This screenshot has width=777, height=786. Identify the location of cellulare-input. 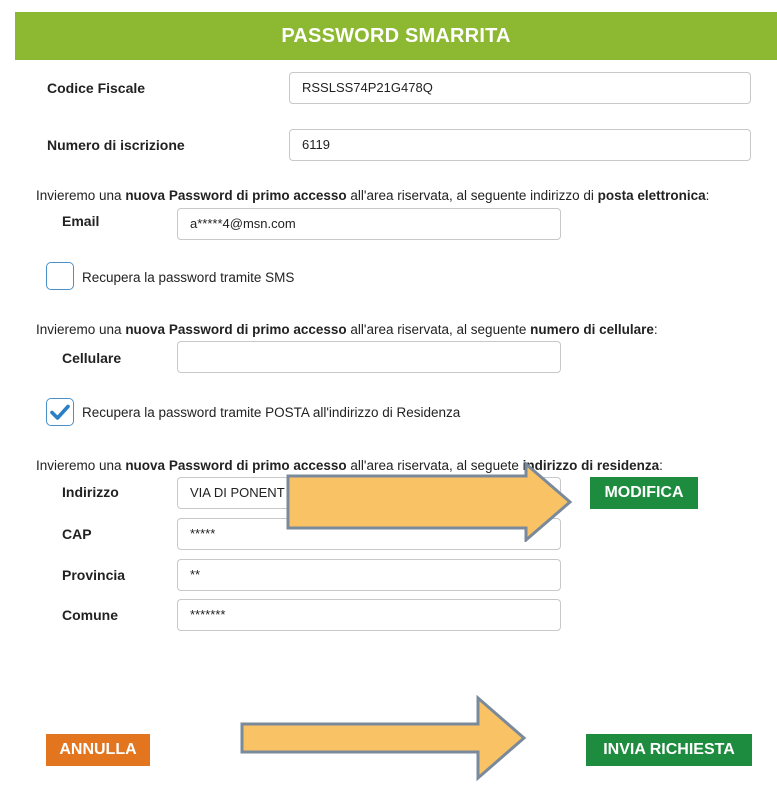
(369, 357).